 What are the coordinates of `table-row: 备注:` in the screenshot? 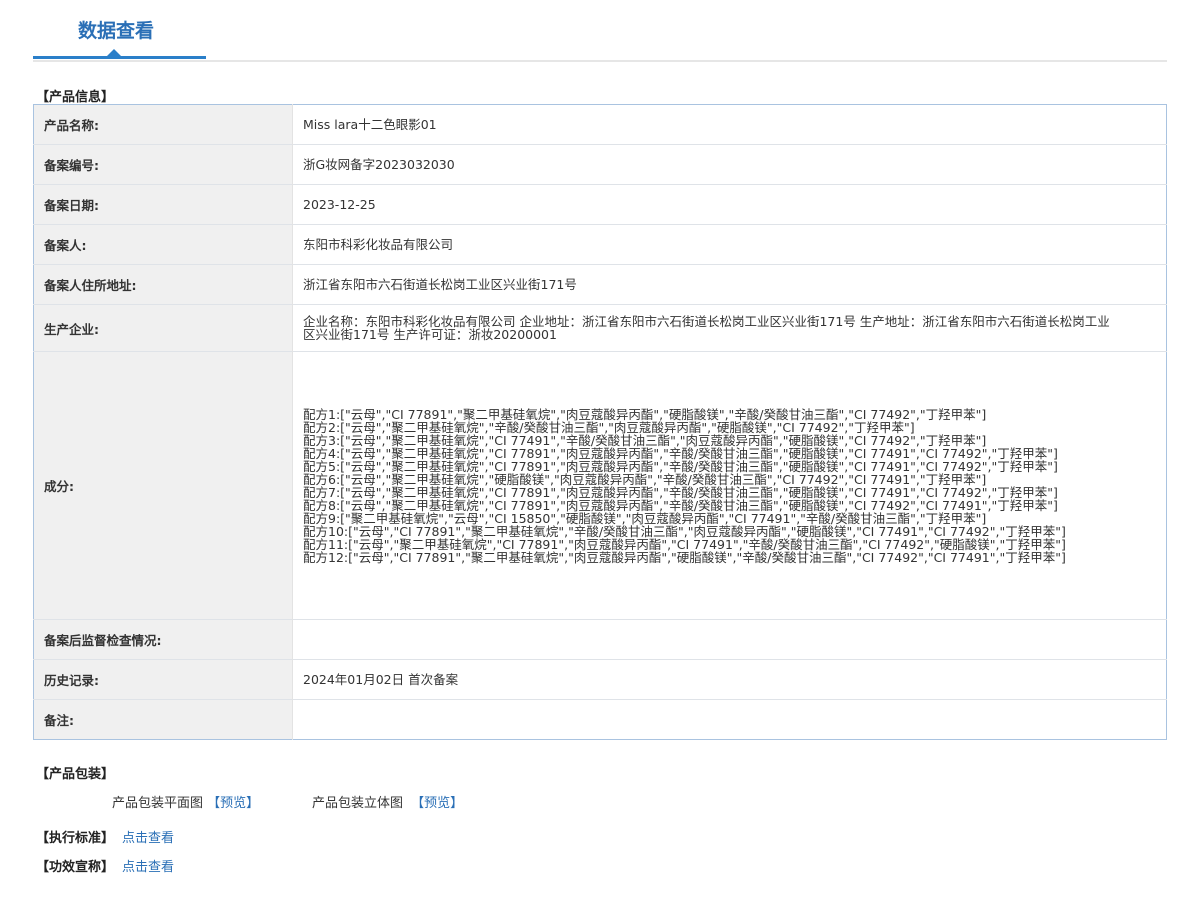 It's located at (600, 719).